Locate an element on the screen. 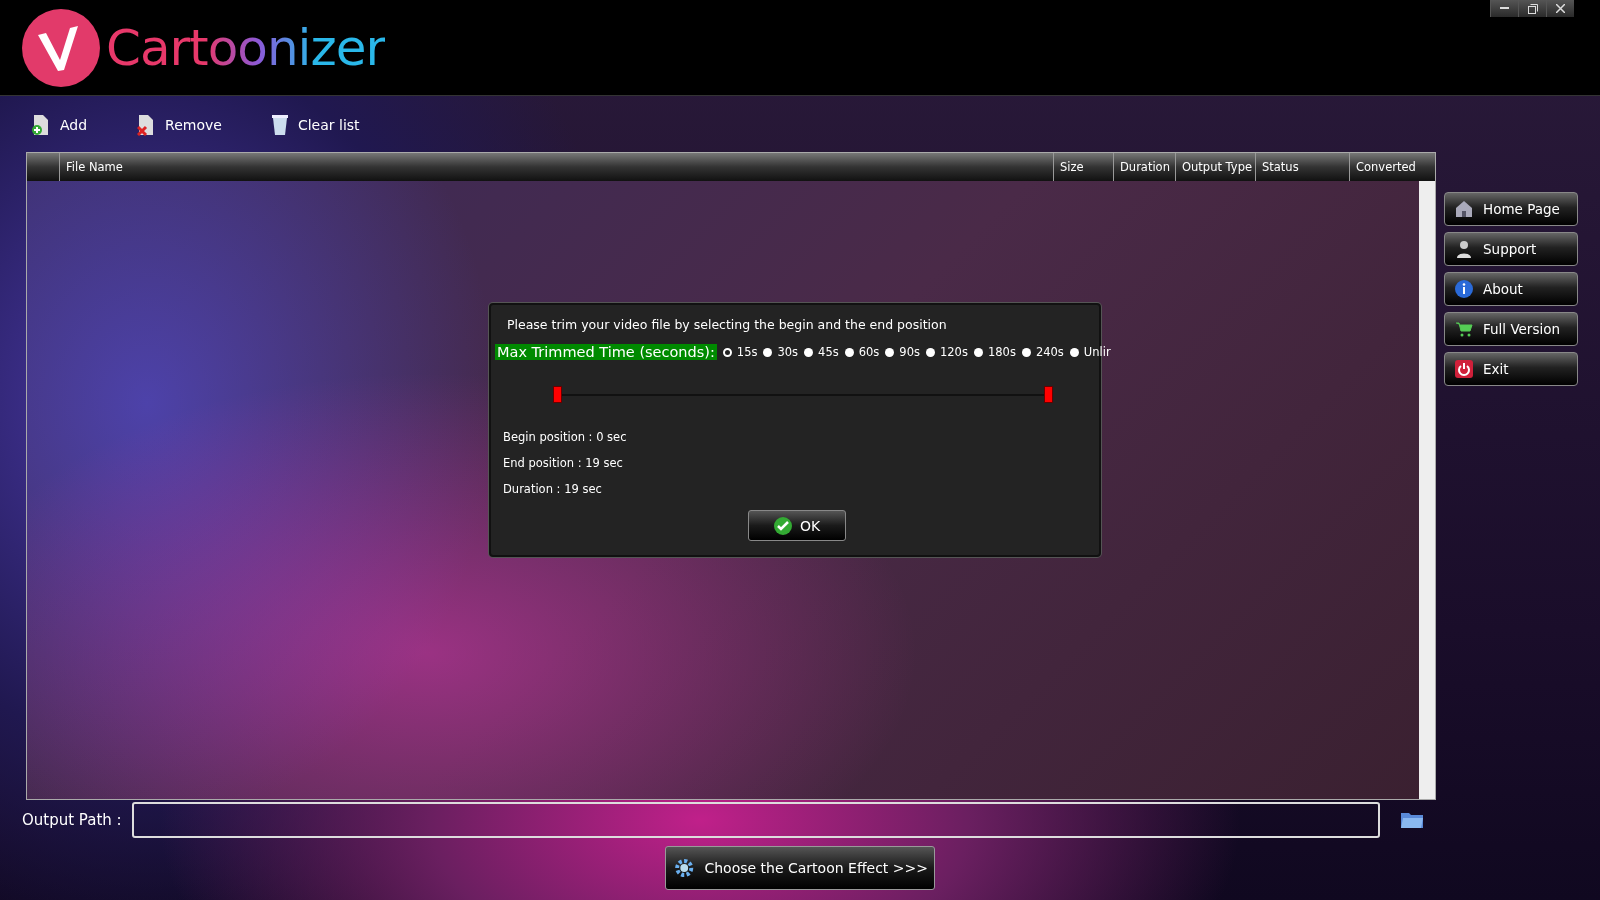  close-icon is located at coordinates (1560, 8).